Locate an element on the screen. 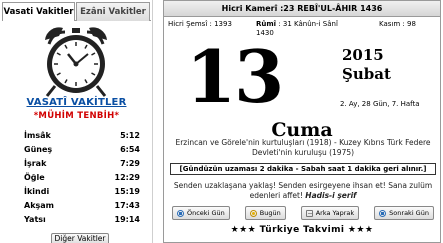 This screenshot has height=243, width=443. rumi-label: Rûmî is located at coordinates (266, 24).